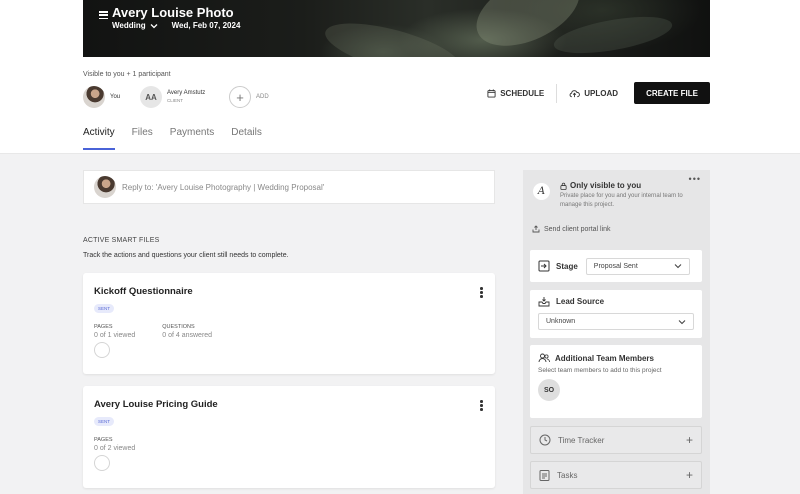  Describe the element at coordinates (114, 454) in the screenshot. I see `pages-stat: PAGES 0 of 2 viewed` at that location.